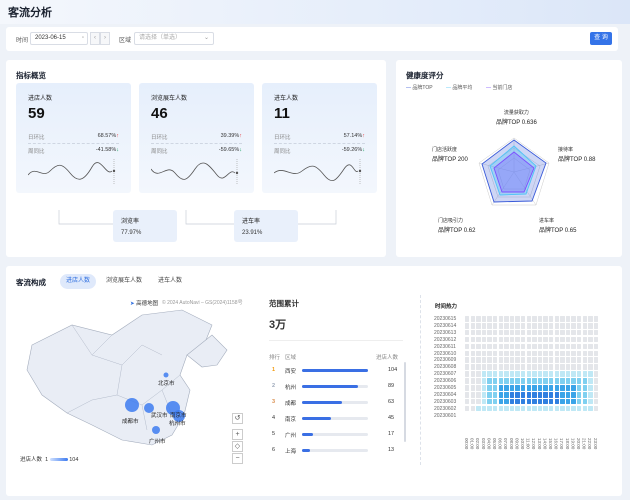  What do you see at coordinates (601, 38) in the screenshot?
I see `query-button: 查 询` at bounding box center [601, 38].